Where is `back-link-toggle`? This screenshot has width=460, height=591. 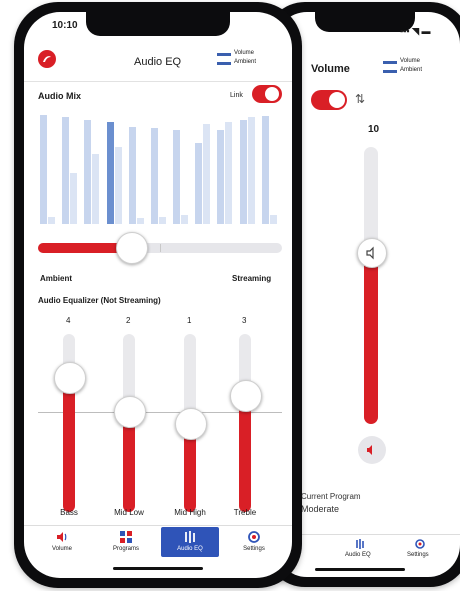
back-link-toggle is located at coordinates (329, 100).